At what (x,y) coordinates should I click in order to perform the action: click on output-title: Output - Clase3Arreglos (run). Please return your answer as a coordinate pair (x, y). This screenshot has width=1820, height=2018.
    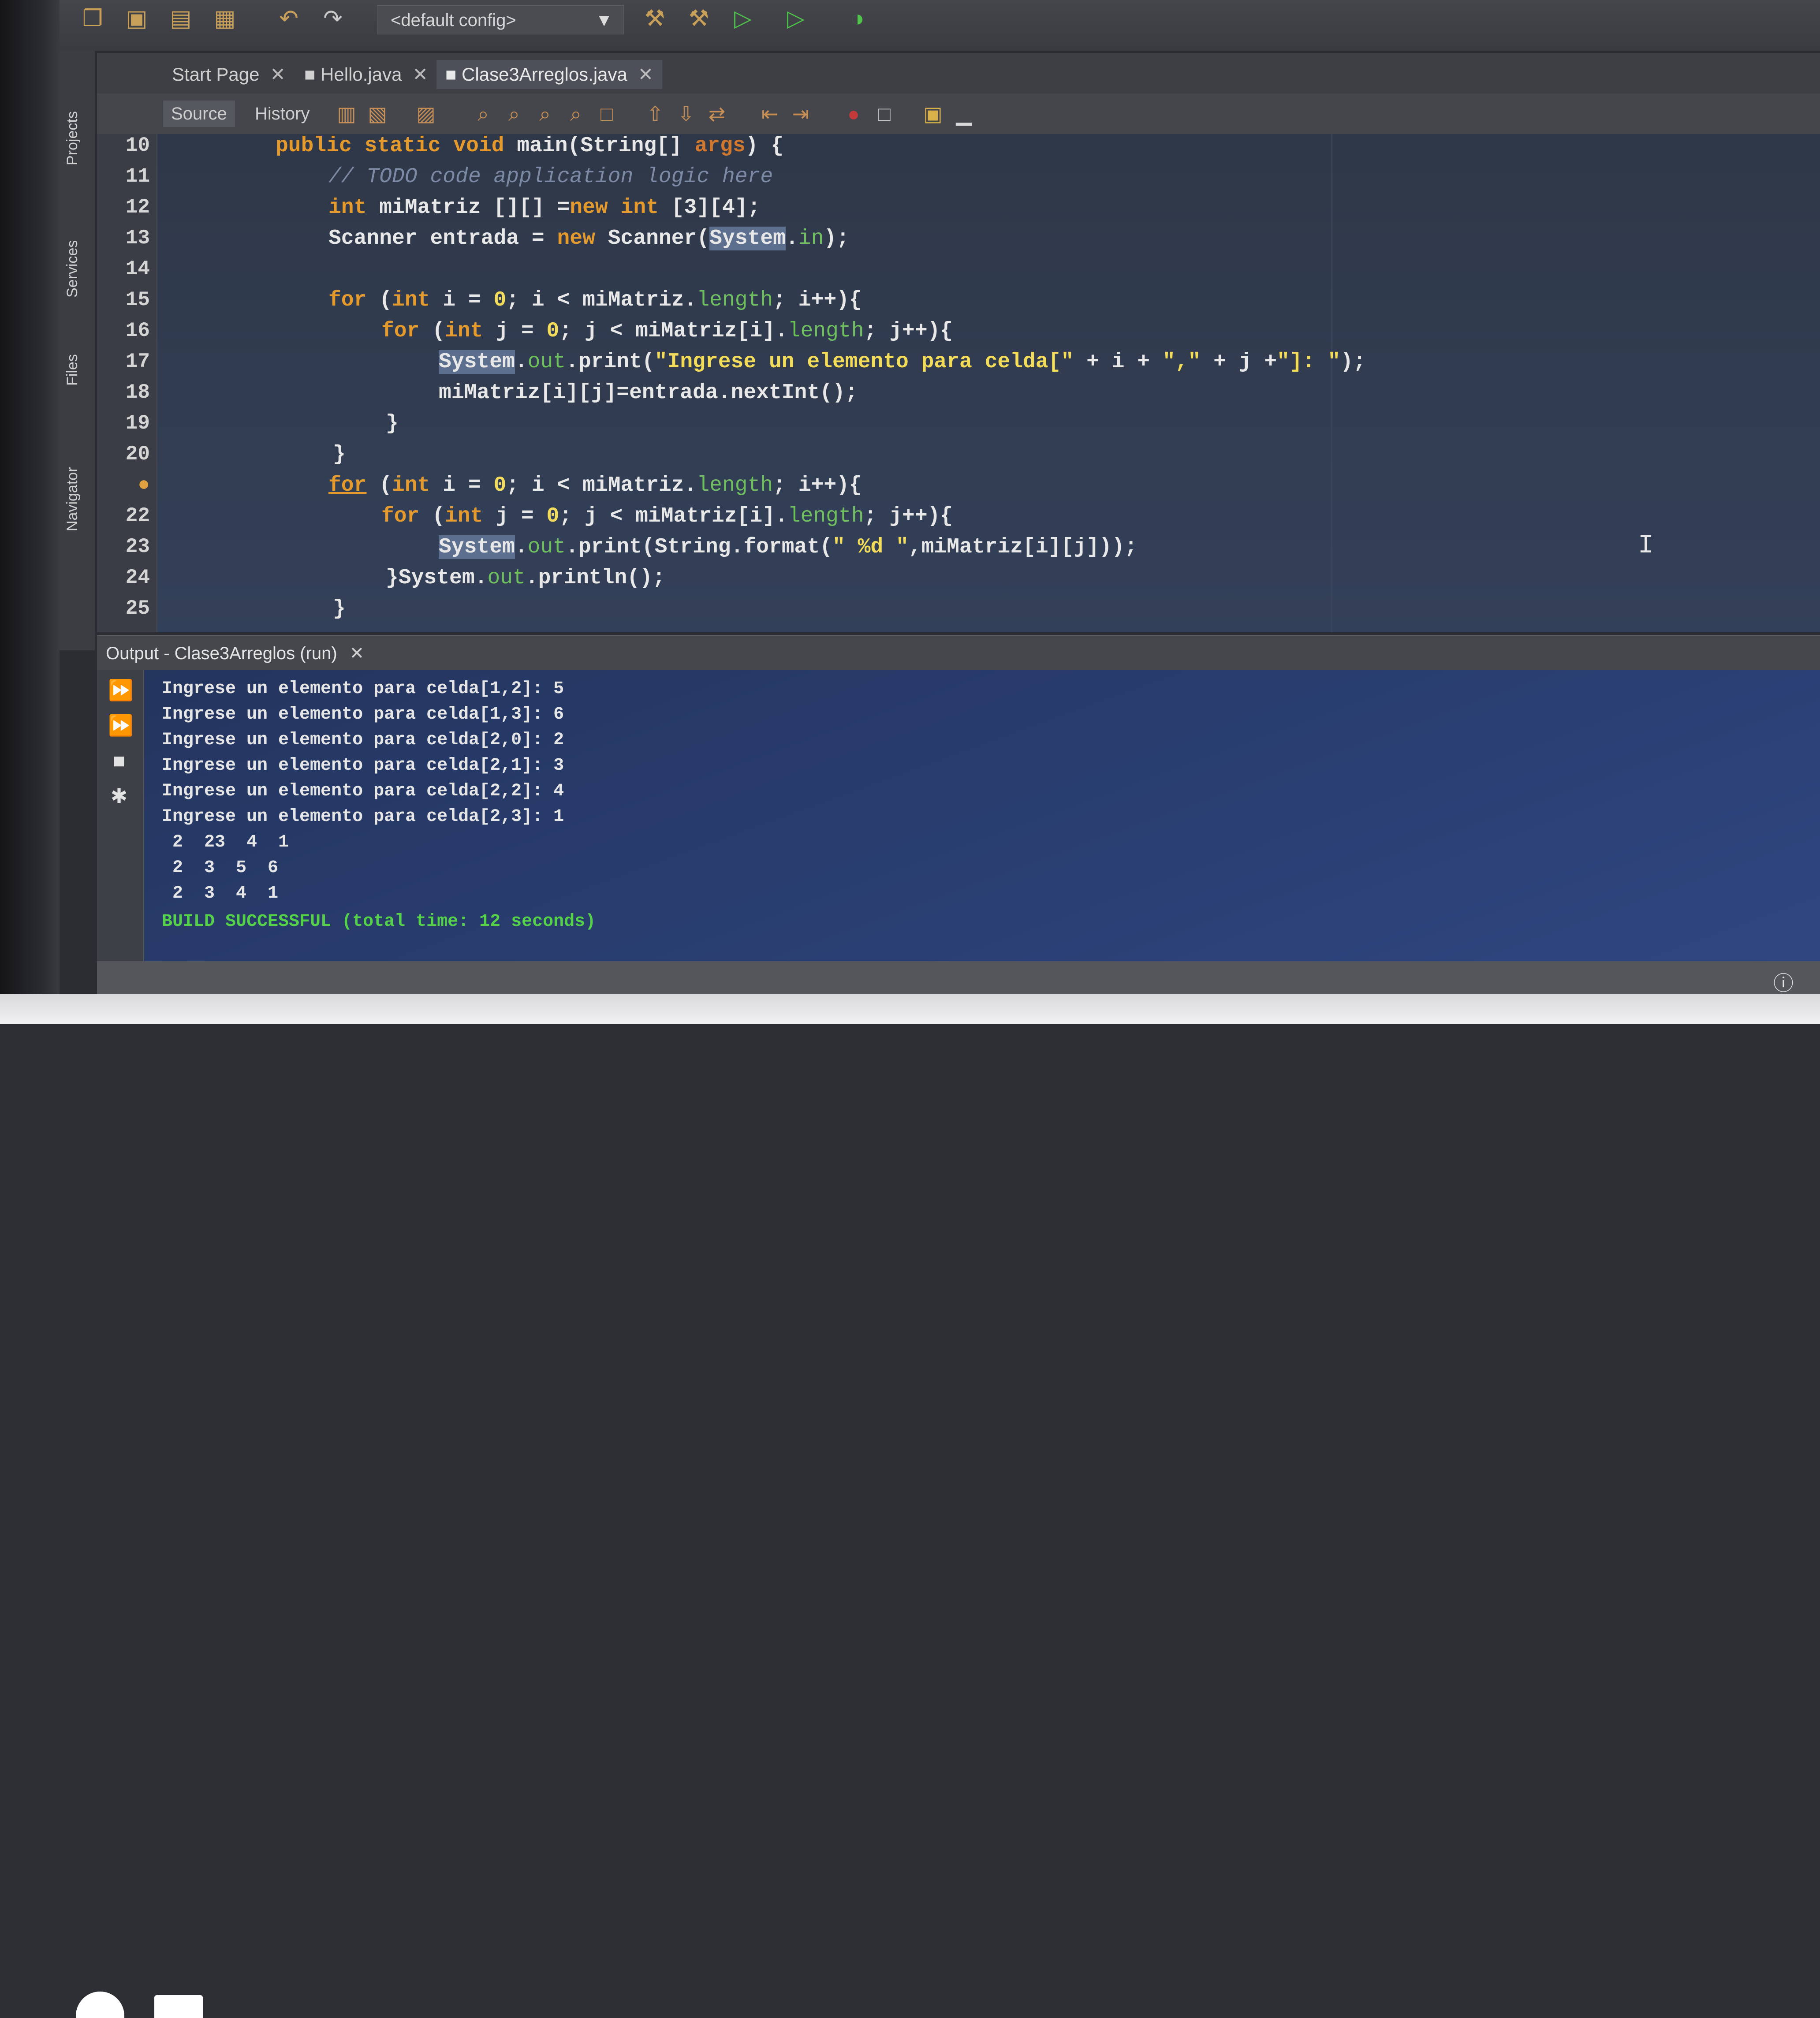
    Looking at the image, I should click on (221, 653).